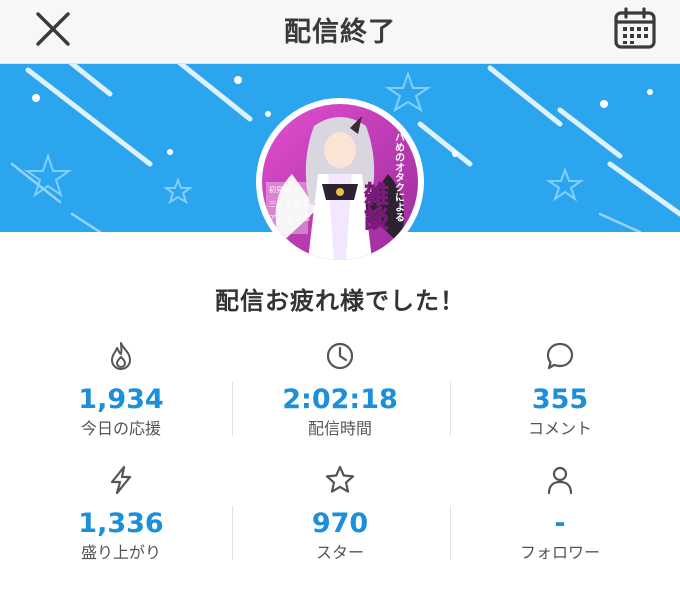  I want to click on stat-value: 355, so click(560, 399).